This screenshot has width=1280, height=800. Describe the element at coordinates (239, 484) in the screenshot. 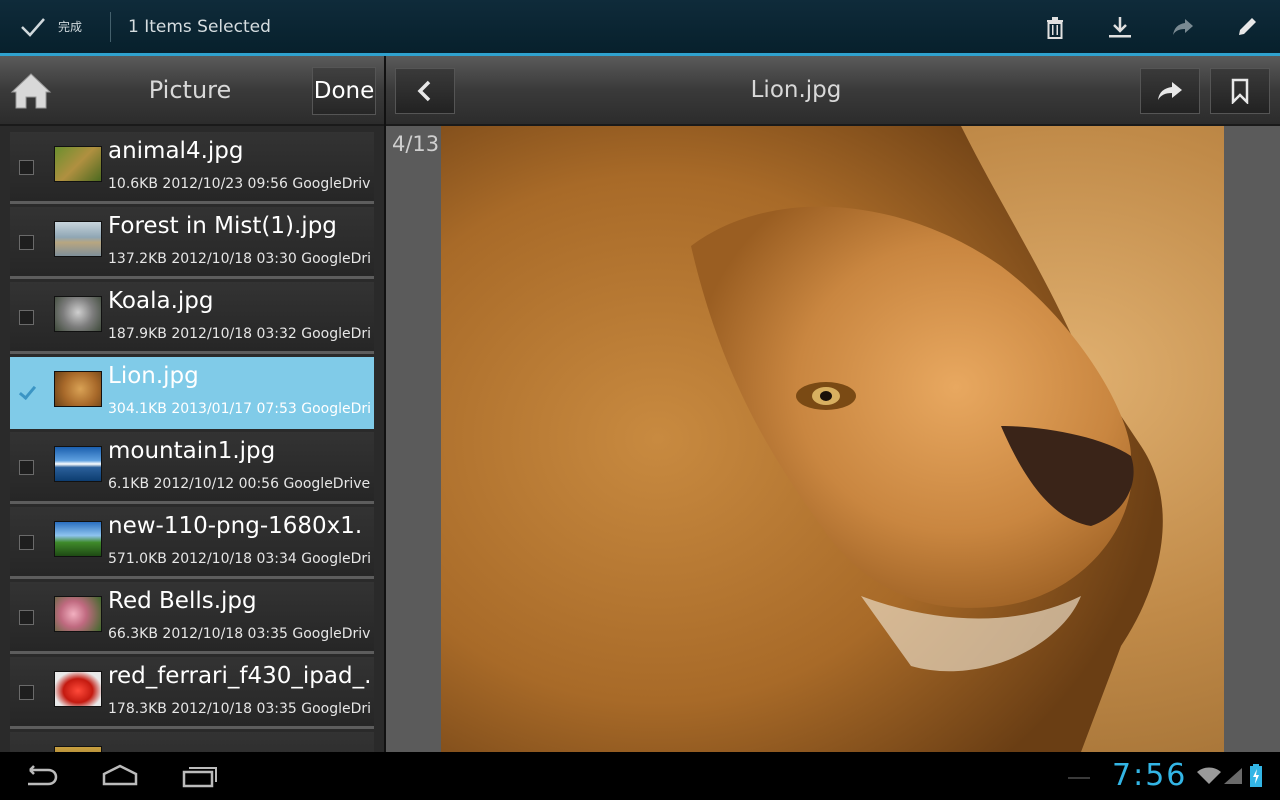

I see `file-meta: 6.1KB 2012/10/12 00:56 GoogleDrive` at that location.